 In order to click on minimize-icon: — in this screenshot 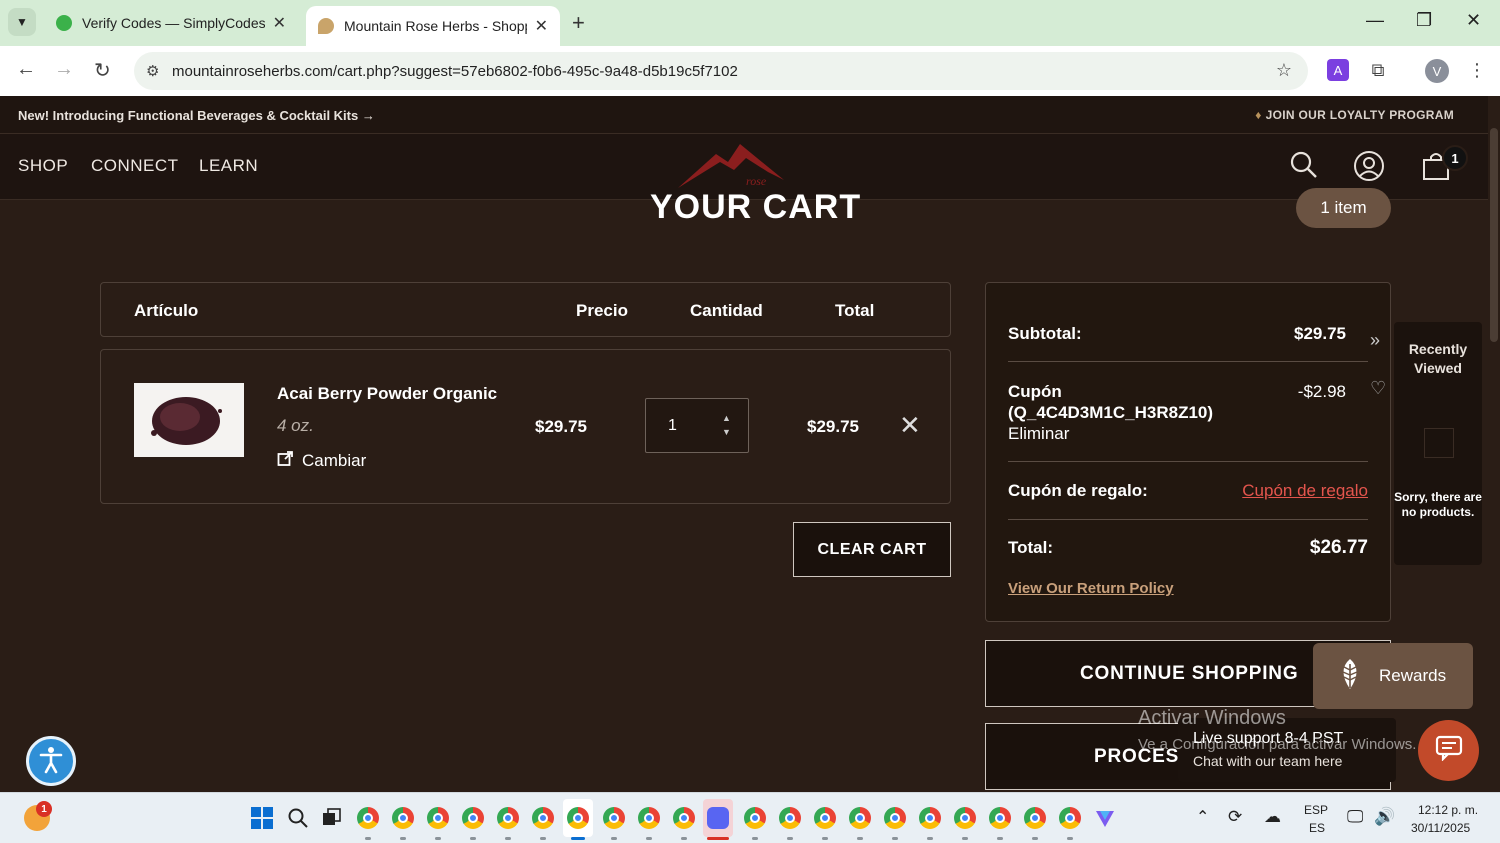, I will do `click(1375, 20)`.